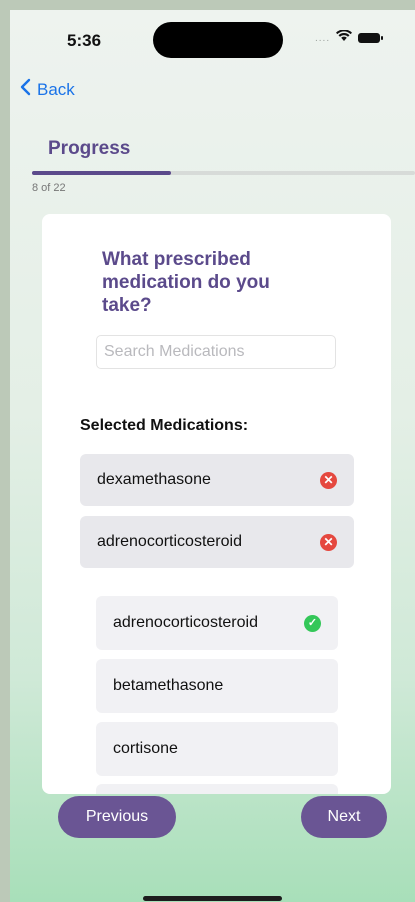 The width and height of the screenshot is (415, 902). What do you see at coordinates (117, 817) in the screenshot?
I see `previous-button: Previous` at bounding box center [117, 817].